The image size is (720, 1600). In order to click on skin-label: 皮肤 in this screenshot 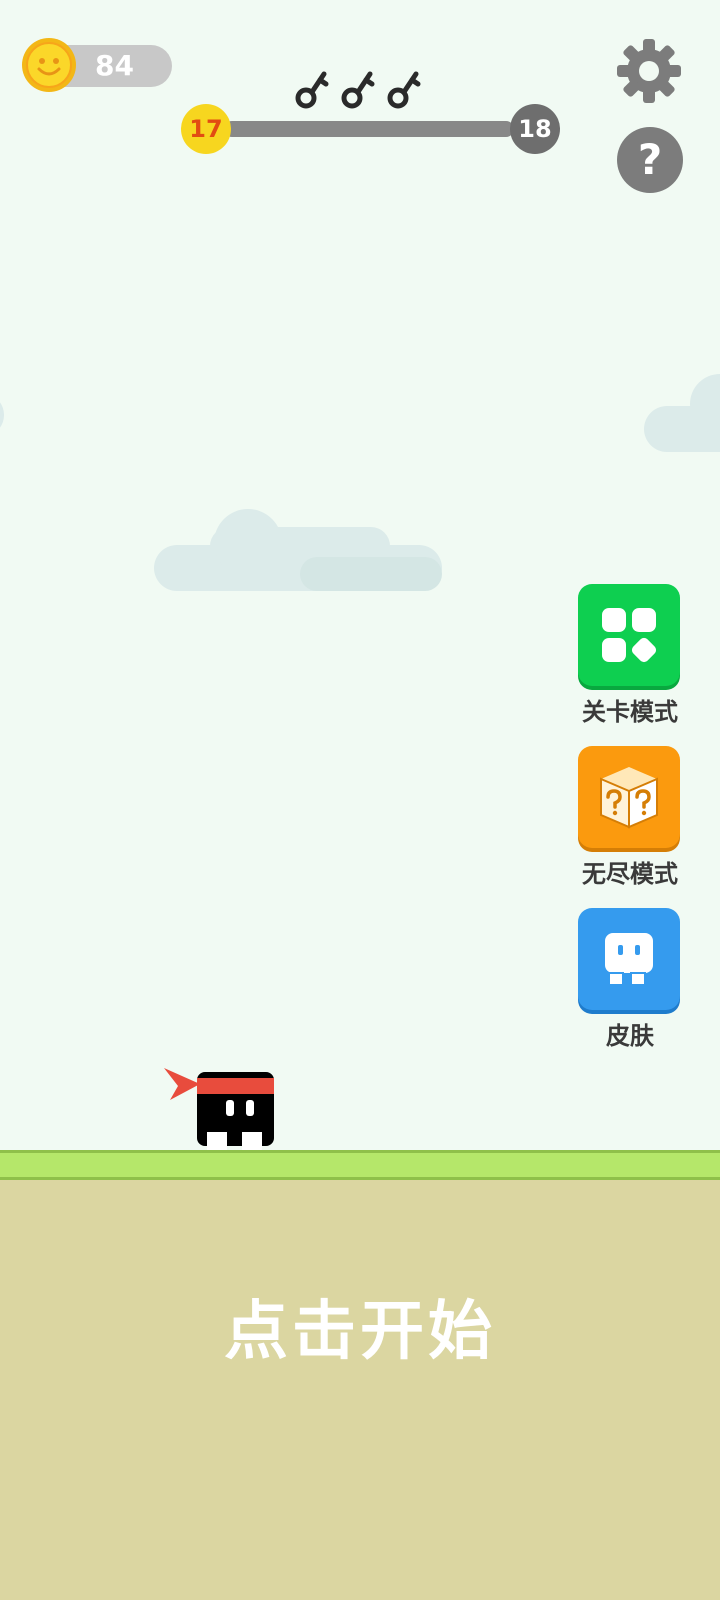, I will do `click(630, 1036)`.